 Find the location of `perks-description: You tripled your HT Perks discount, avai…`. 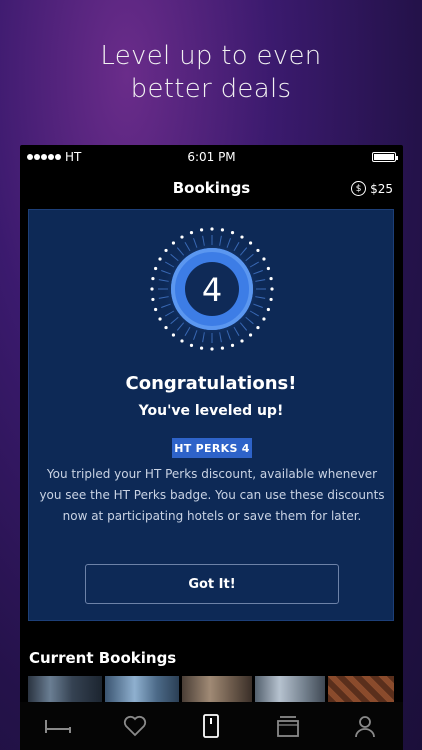

perks-description: You tripled your HT Perks discount, avai… is located at coordinates (212, 495).